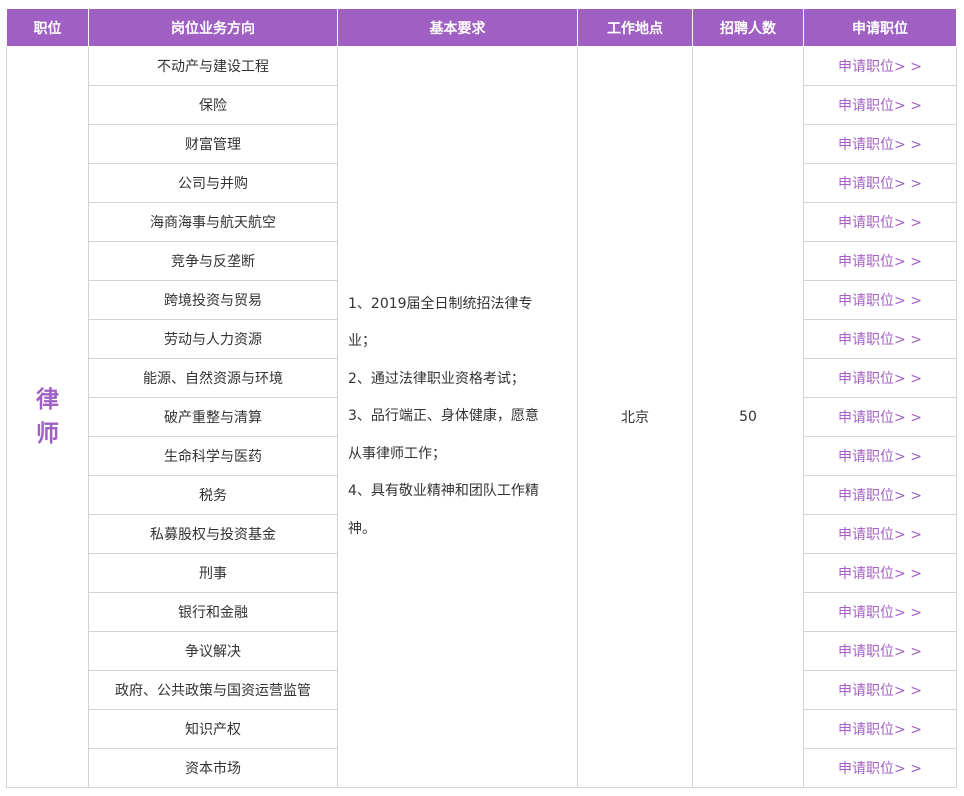 Image resolution: width=964 pixels, height=796 pixels. I want to click on requirement-line: 业；, so click(362, 341).